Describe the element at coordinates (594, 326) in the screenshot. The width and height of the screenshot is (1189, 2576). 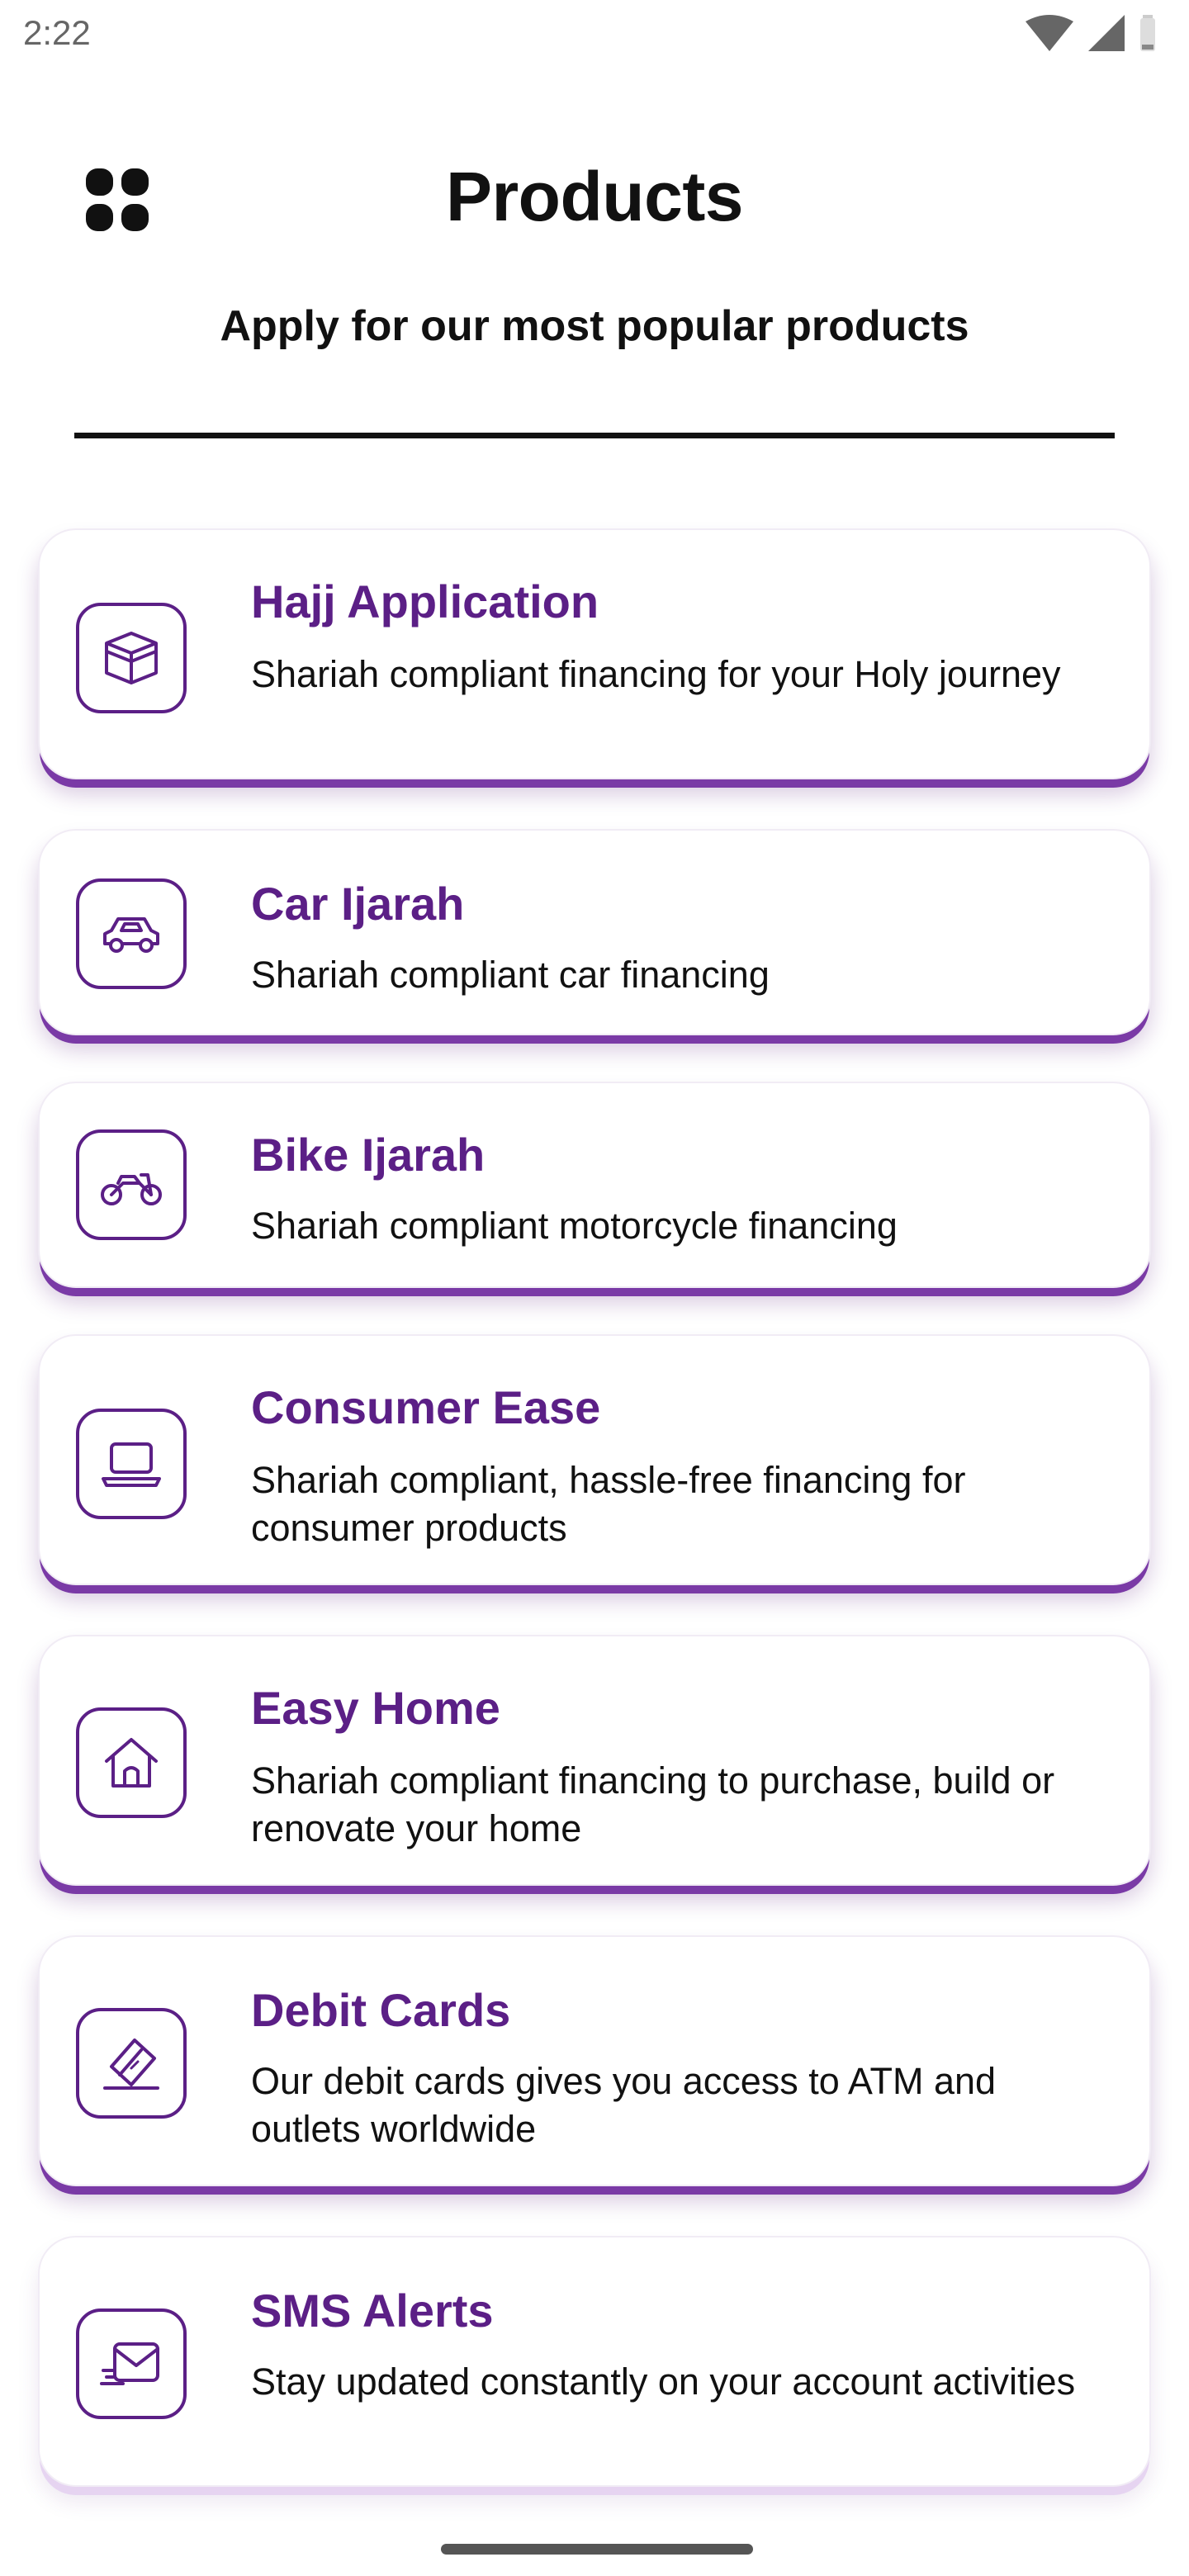
I see `page-subtitle: Apply for our most popular products` at that location.